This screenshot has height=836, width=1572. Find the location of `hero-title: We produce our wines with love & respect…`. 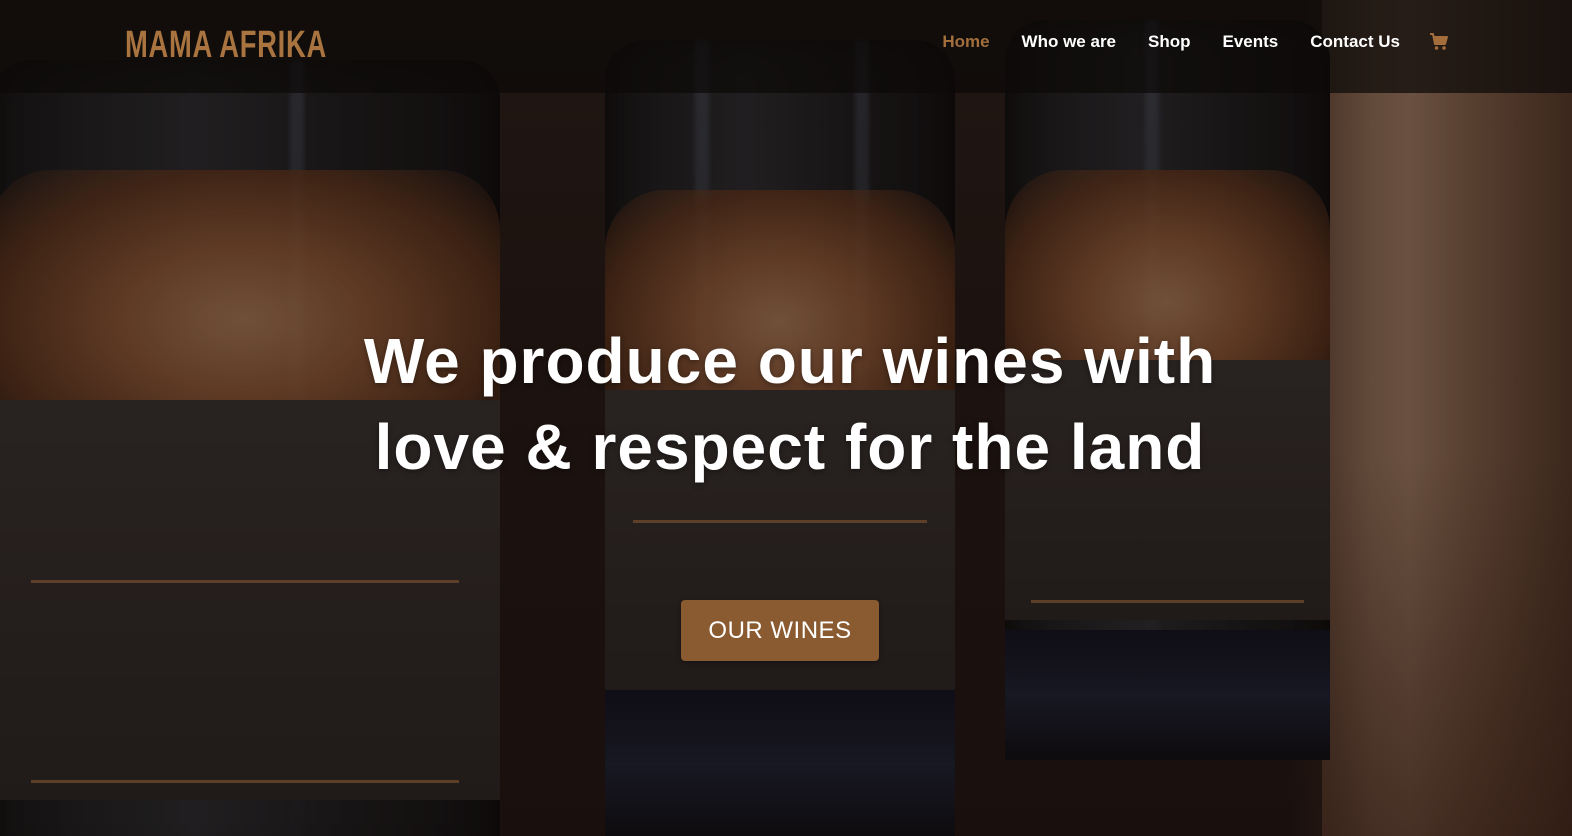

hero-title: We produce our wines with love & respect… is located at coordinates (790, 404).